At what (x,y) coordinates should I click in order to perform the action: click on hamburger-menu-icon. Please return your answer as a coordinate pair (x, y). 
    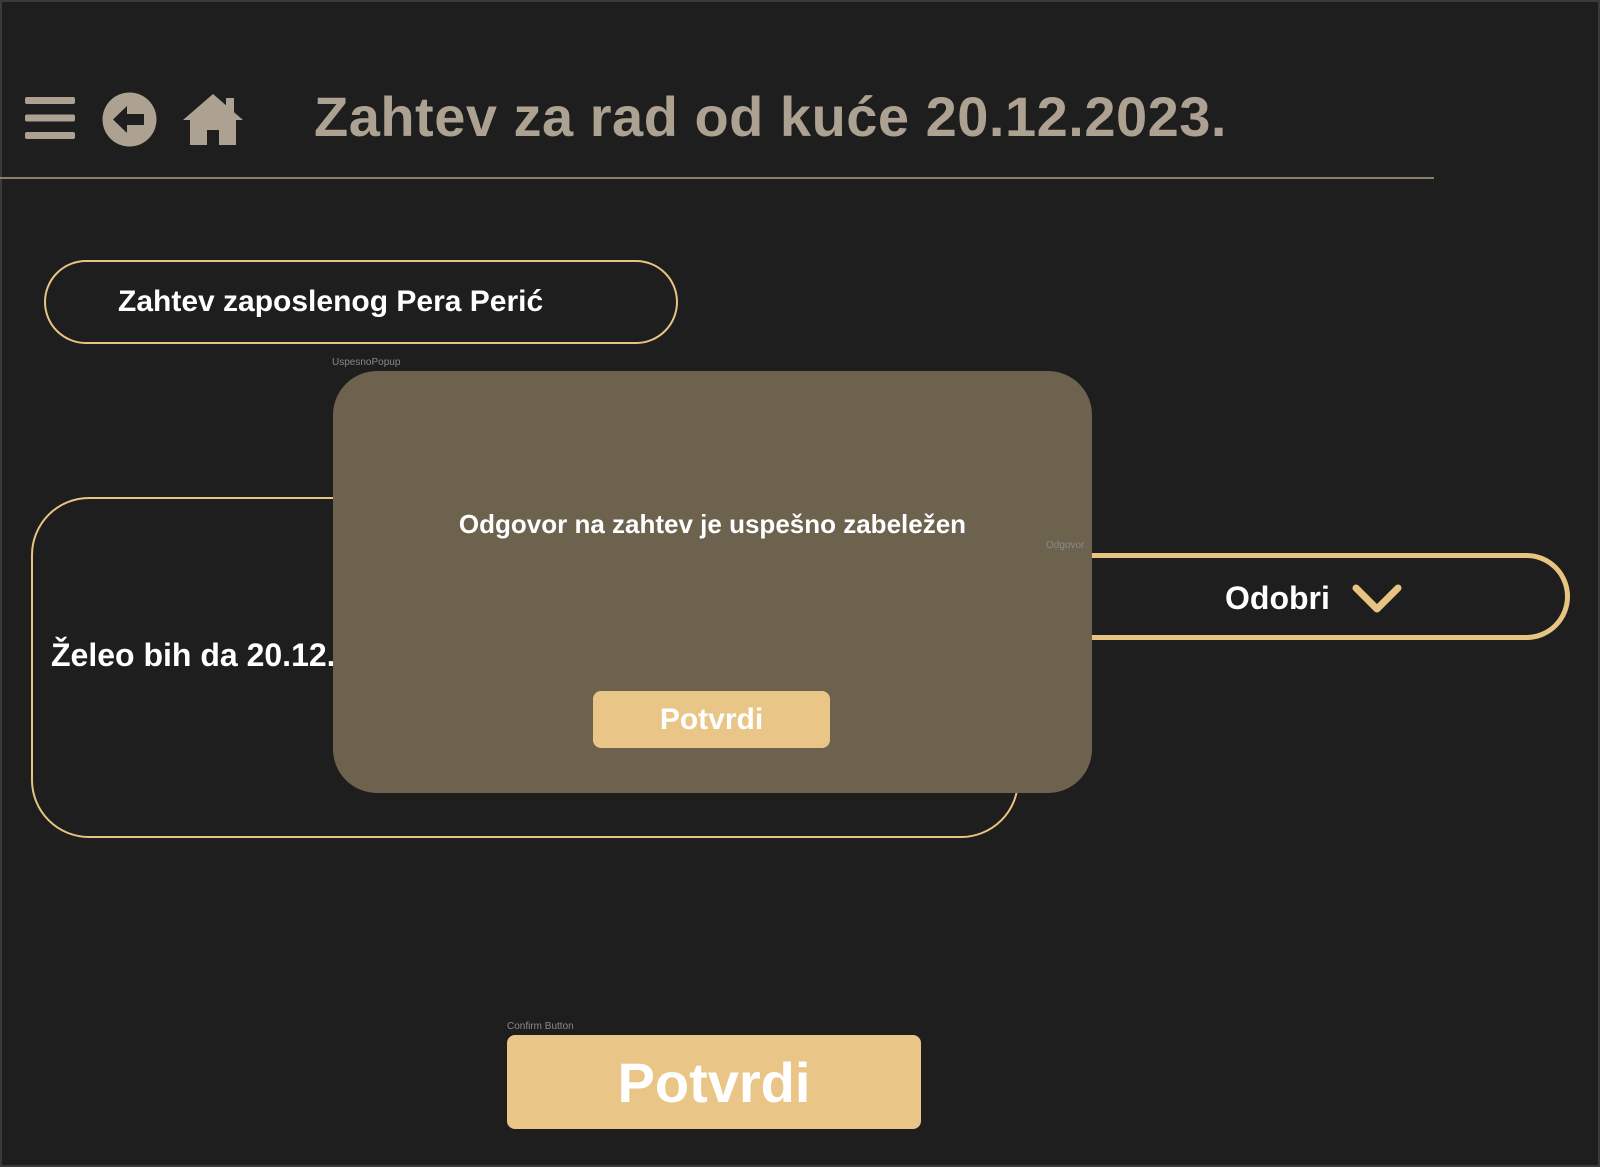
    Looking at the image, I should click on (50, 118).